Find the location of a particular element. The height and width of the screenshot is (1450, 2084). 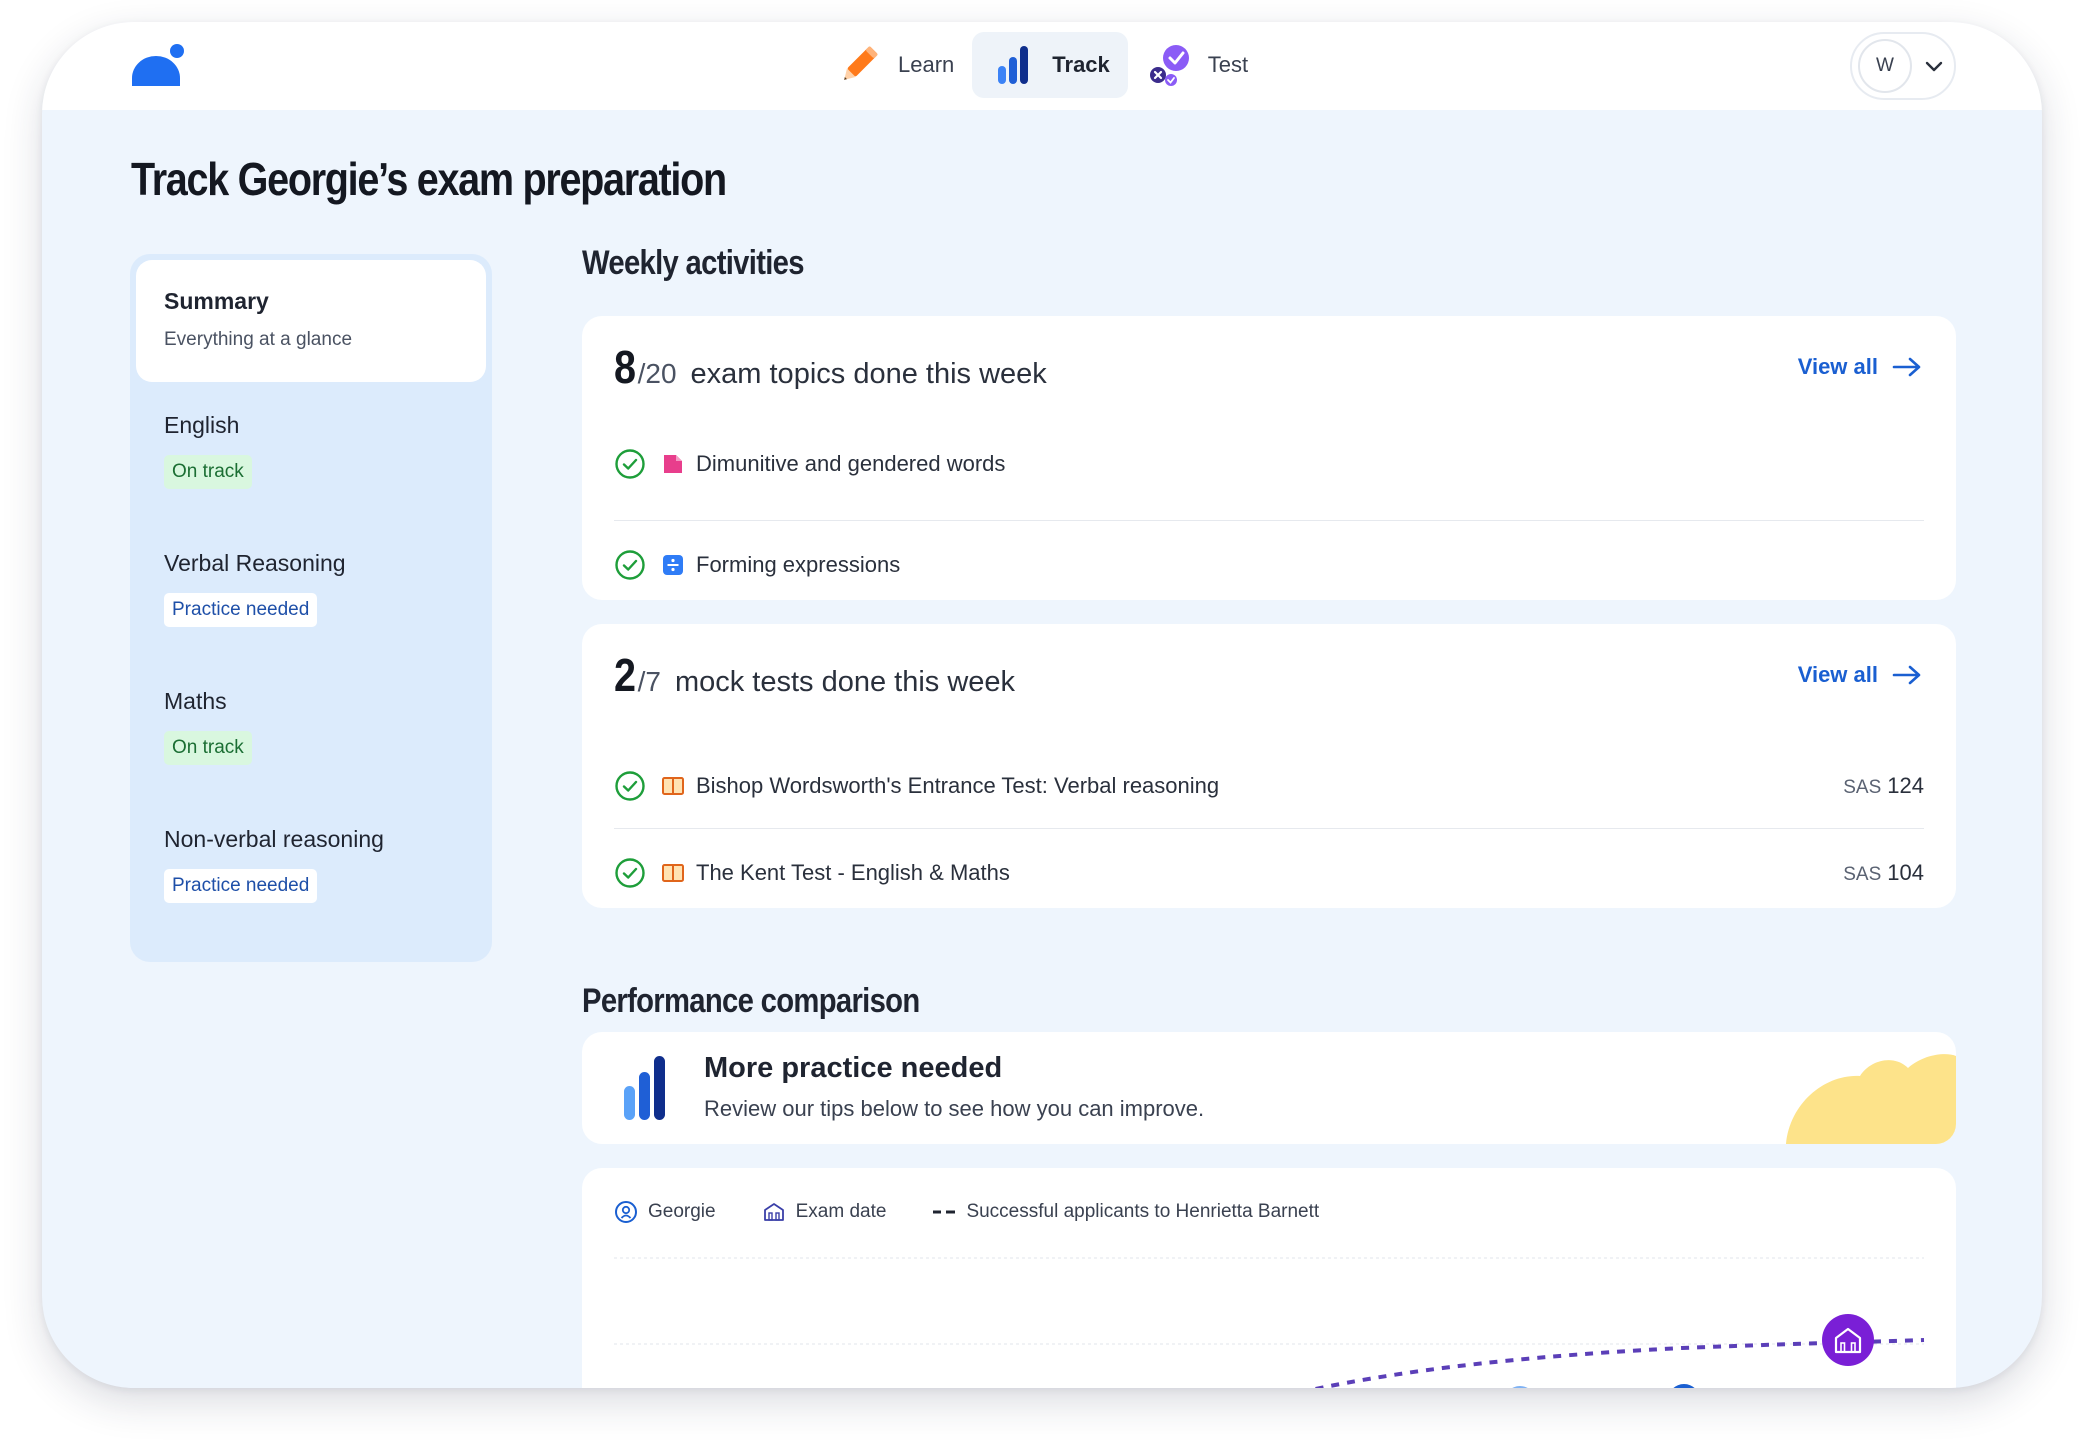

maths-subject-icon is located at coordinates (673, 565).